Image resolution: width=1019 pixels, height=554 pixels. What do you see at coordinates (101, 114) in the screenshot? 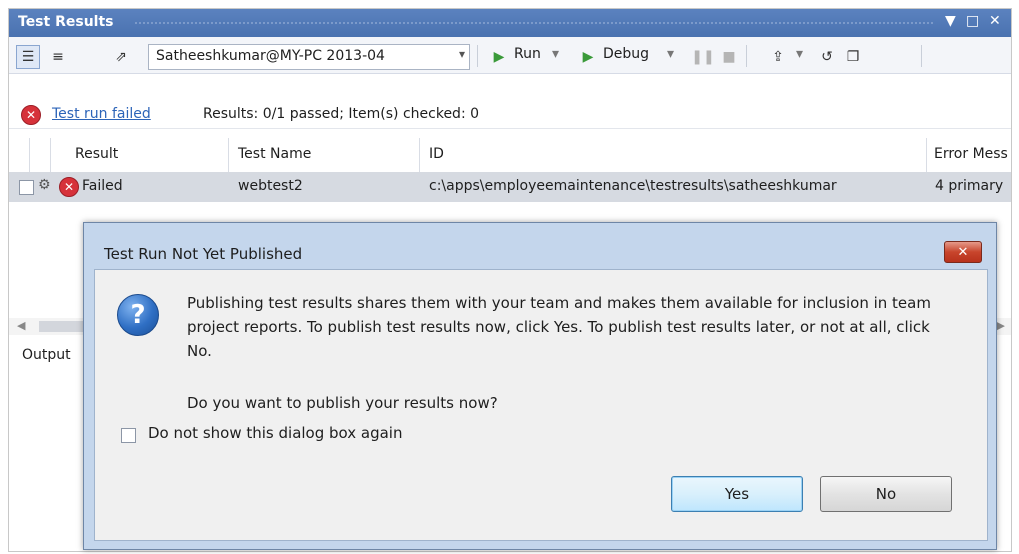
I see `test-run-failed-link: Test run failed` at bounding box center [101, 114].